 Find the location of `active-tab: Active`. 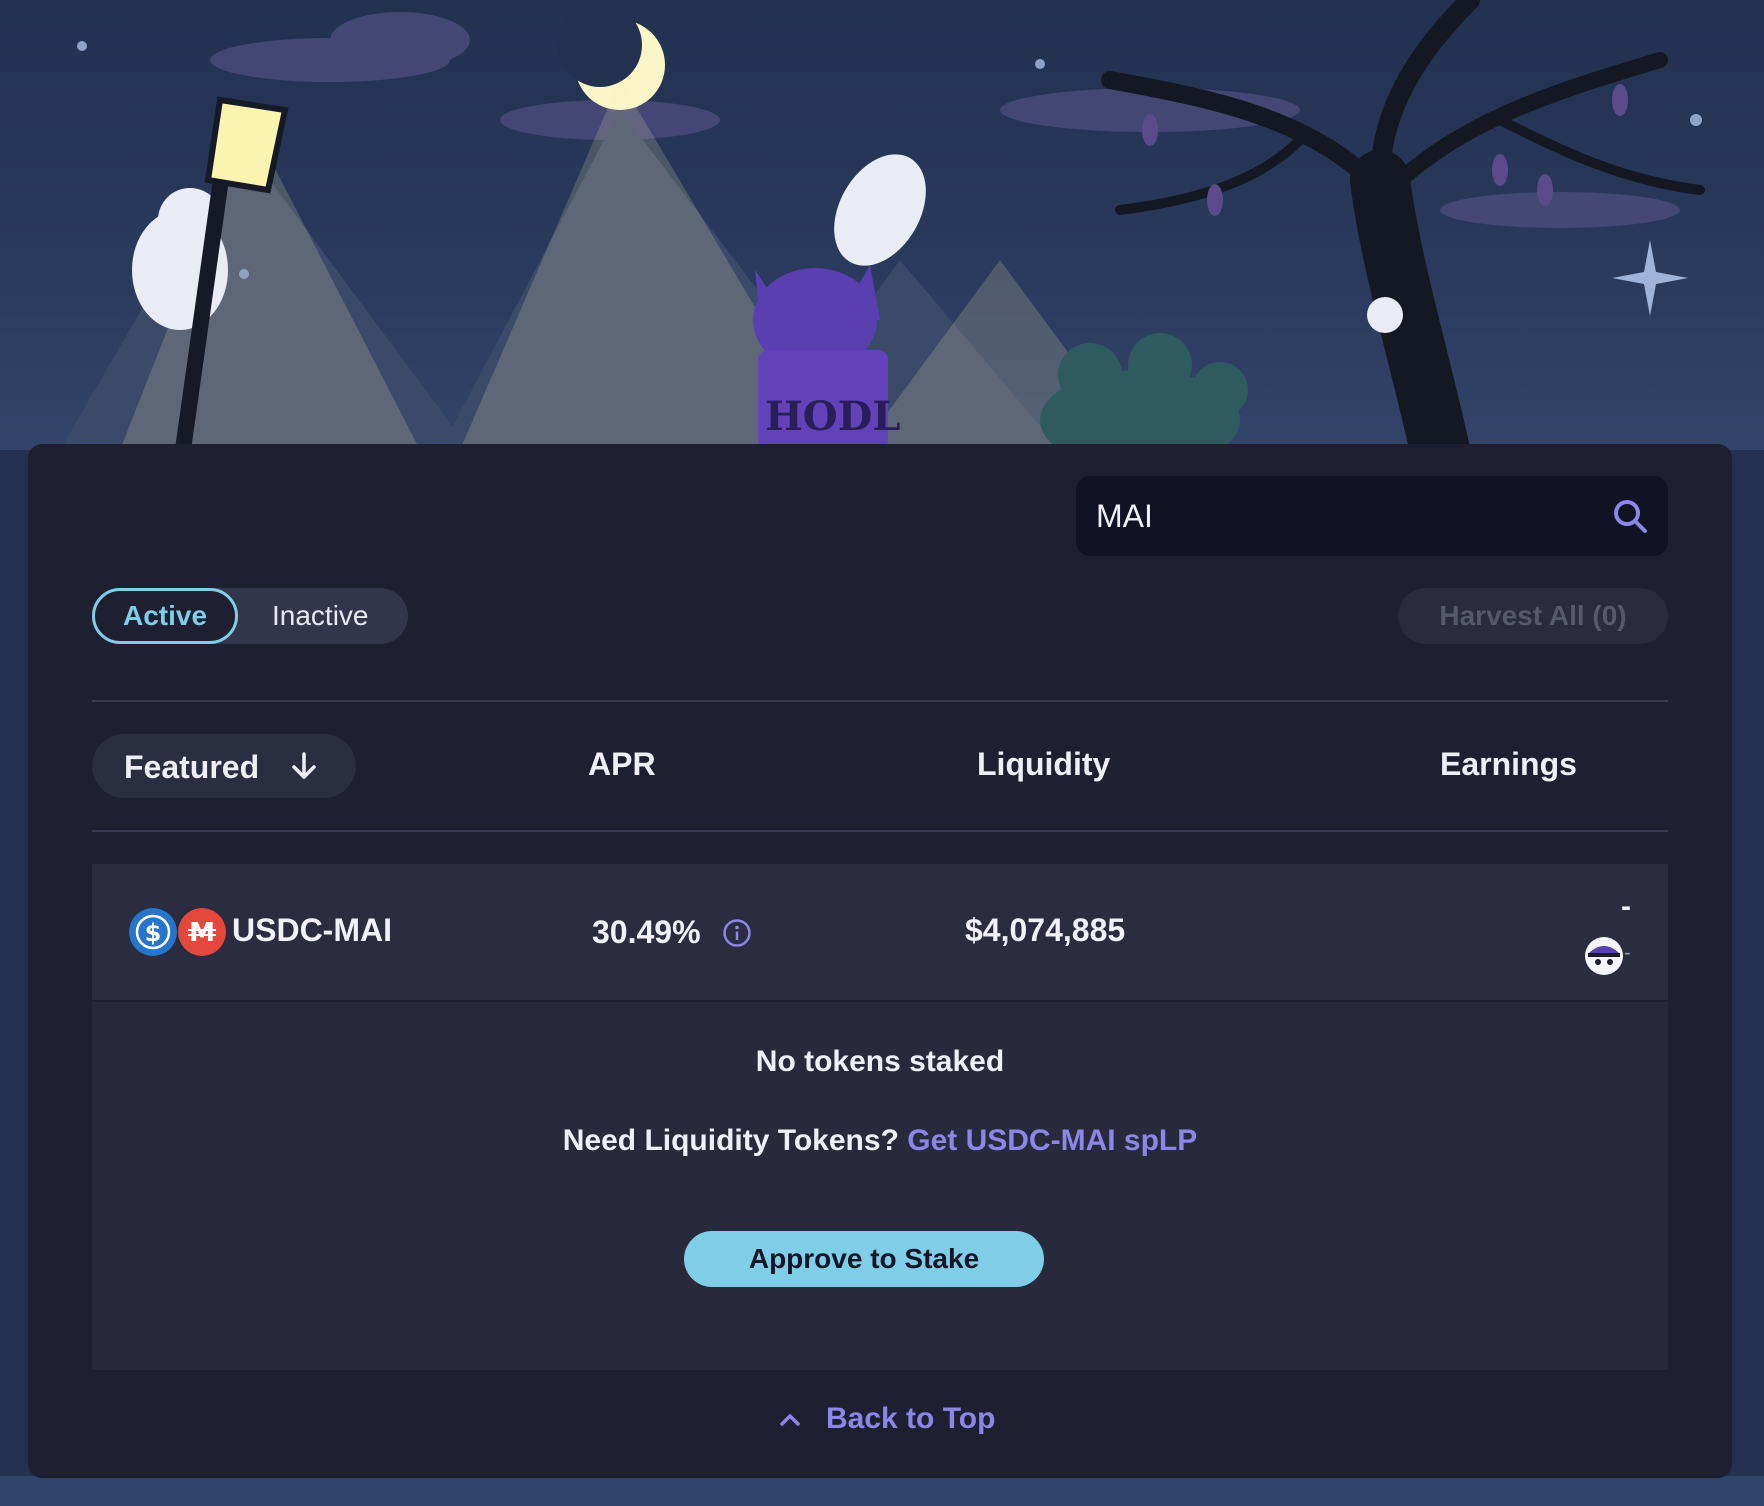

active-tab: Active is located at coordinates (165, 616).